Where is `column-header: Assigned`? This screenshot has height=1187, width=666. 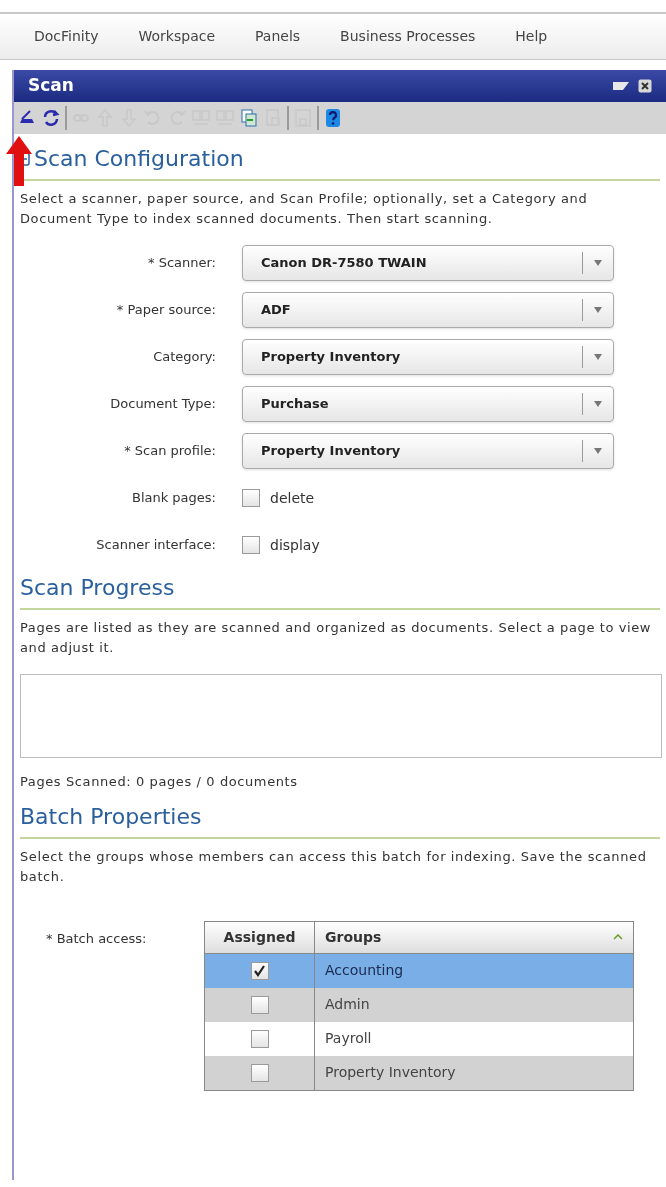 column-header: Assigned is located at coordinates (260, 937).